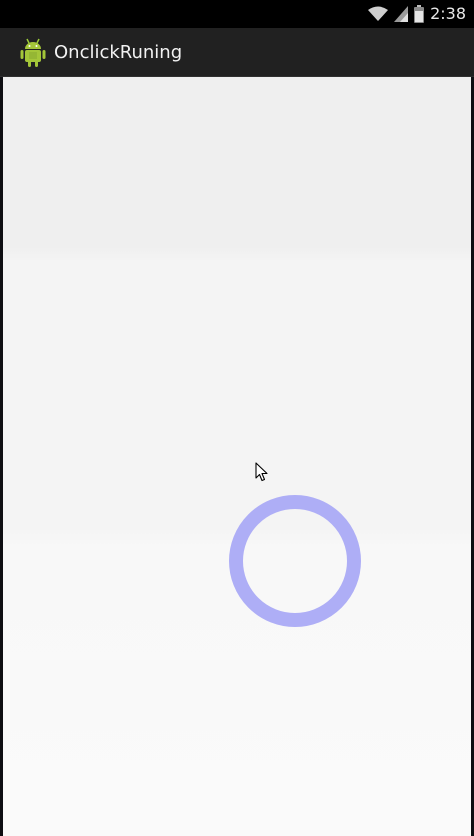 The height and width of the screenshot is (836, 474). I want to click on action-bar: OnclickRuning, so click(237, 52).